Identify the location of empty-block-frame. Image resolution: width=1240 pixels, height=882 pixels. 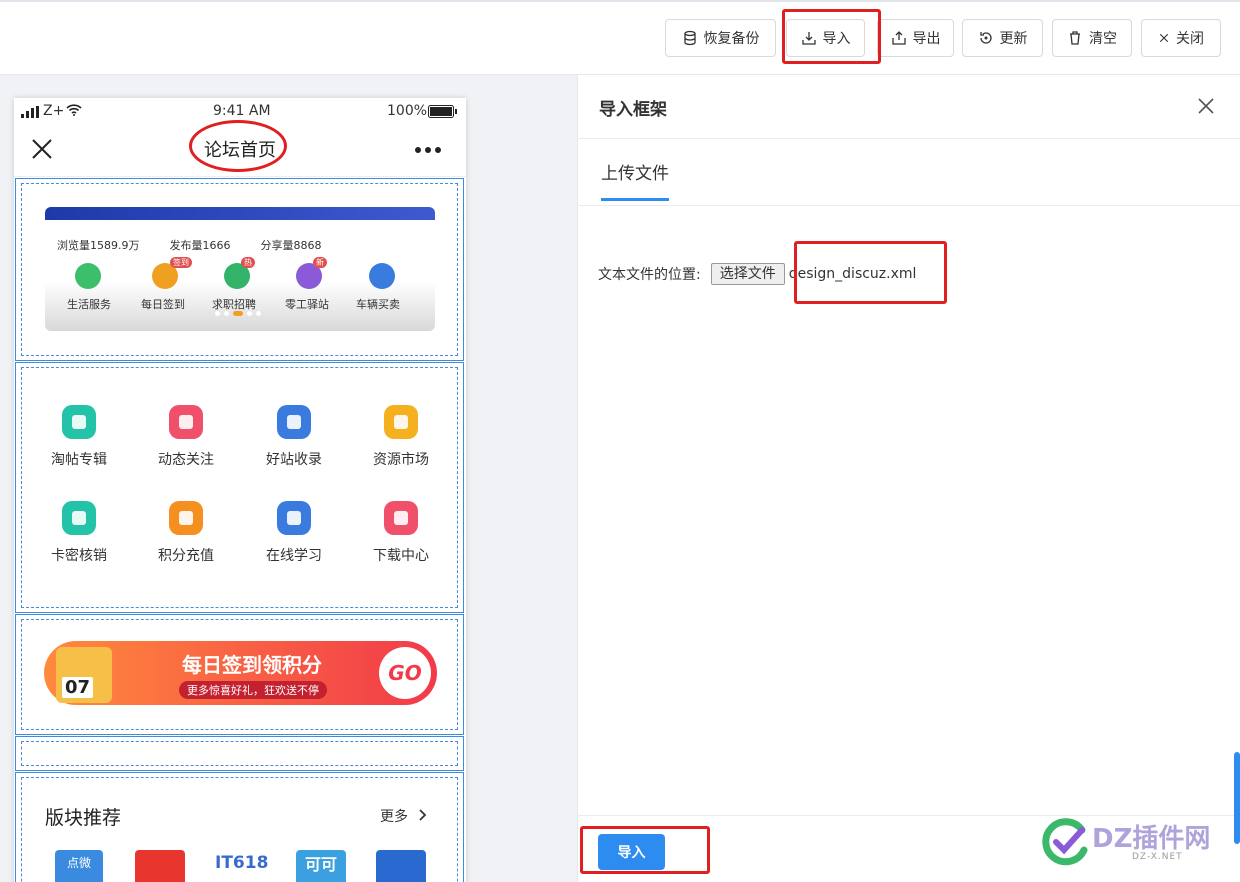
(239, 753).